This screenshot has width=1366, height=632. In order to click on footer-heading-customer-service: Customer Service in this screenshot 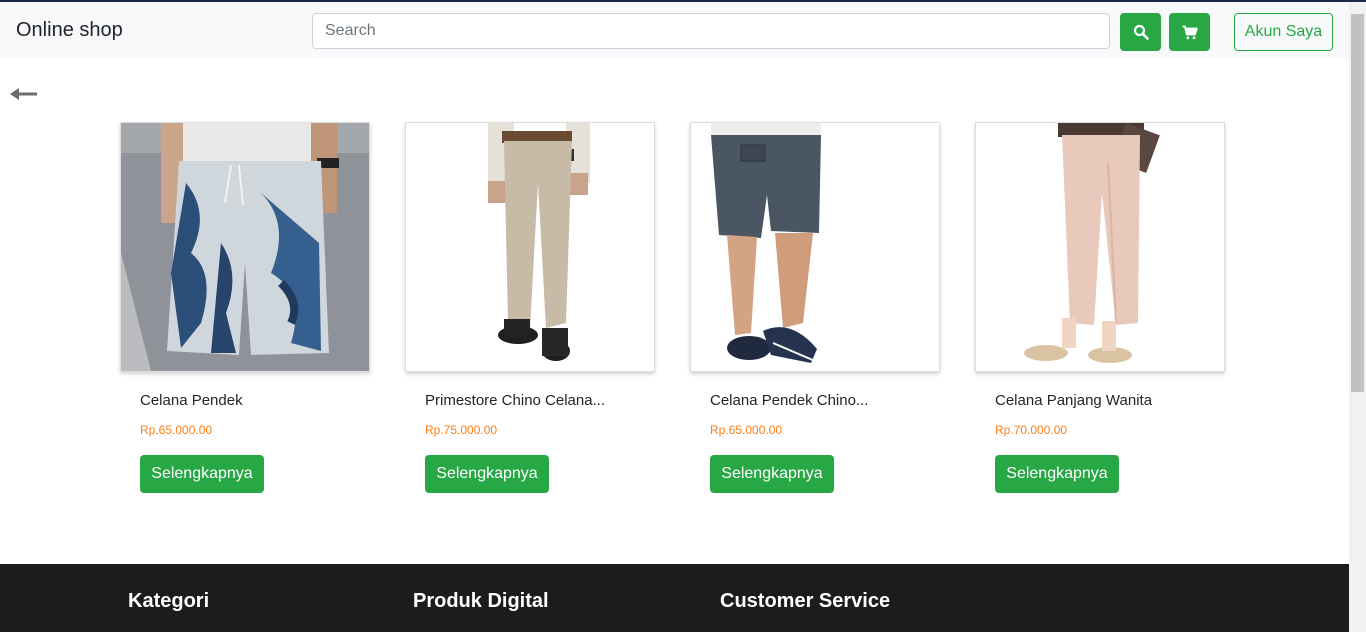, I will do `click(805, 601)`.